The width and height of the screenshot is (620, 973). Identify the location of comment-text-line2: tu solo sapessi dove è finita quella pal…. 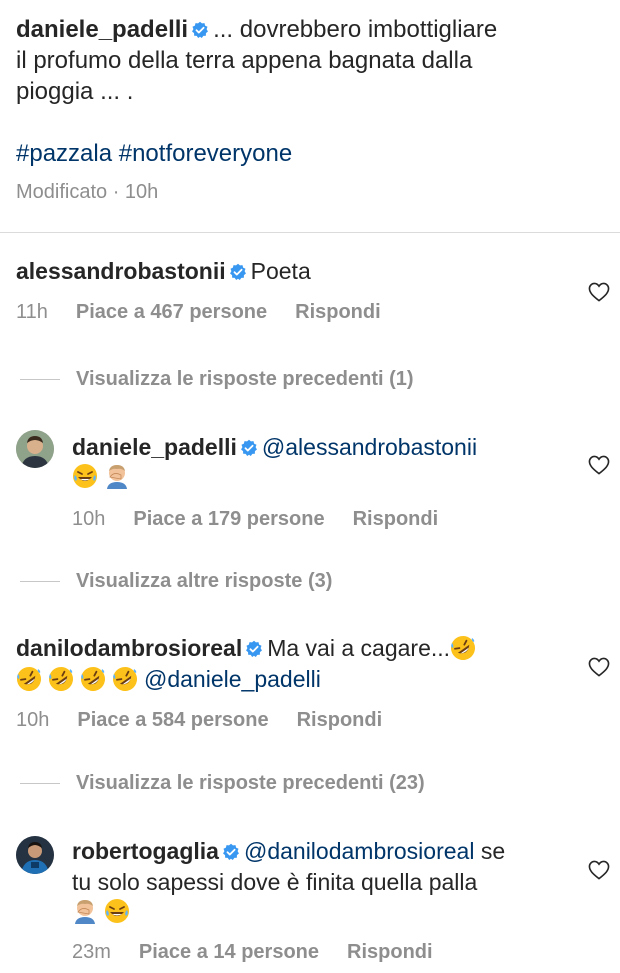
(275, 882).